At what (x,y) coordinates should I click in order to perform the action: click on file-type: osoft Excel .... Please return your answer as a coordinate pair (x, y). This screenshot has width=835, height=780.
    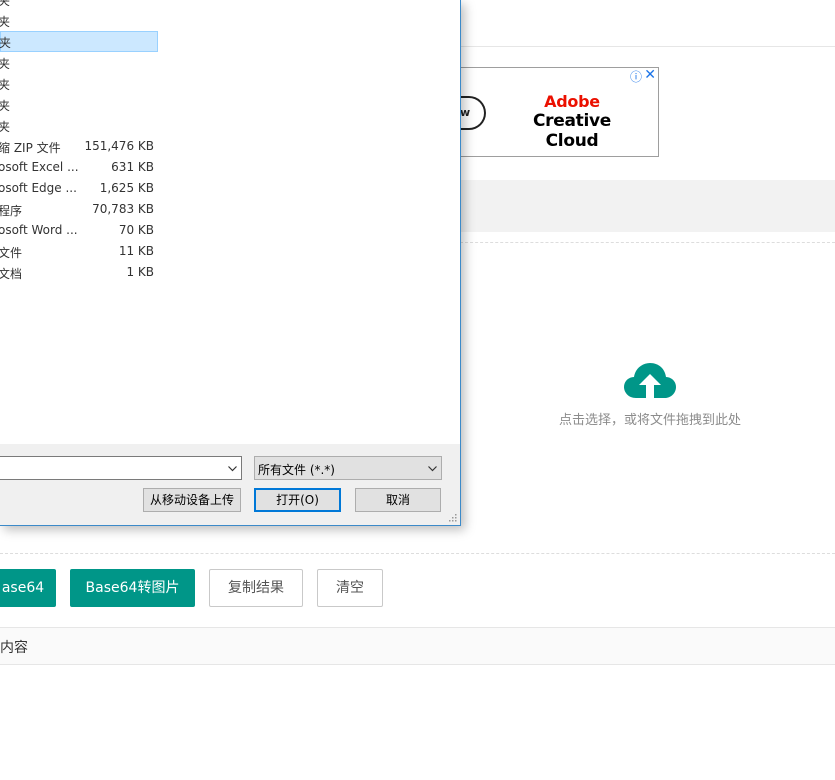
    Looking at the image, I should click on (39, 167).